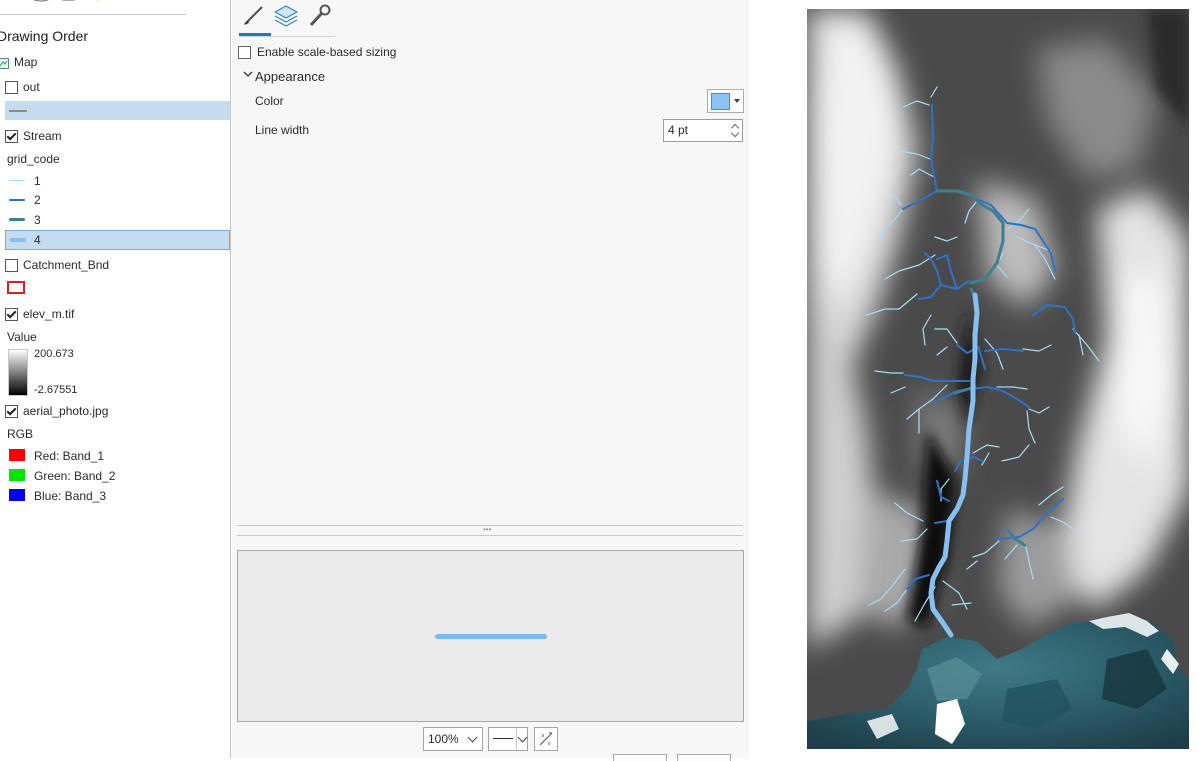  Describe the element at coordinates (17, 180) in the screenshot. I see `stream-class-1-symbol` at that location.